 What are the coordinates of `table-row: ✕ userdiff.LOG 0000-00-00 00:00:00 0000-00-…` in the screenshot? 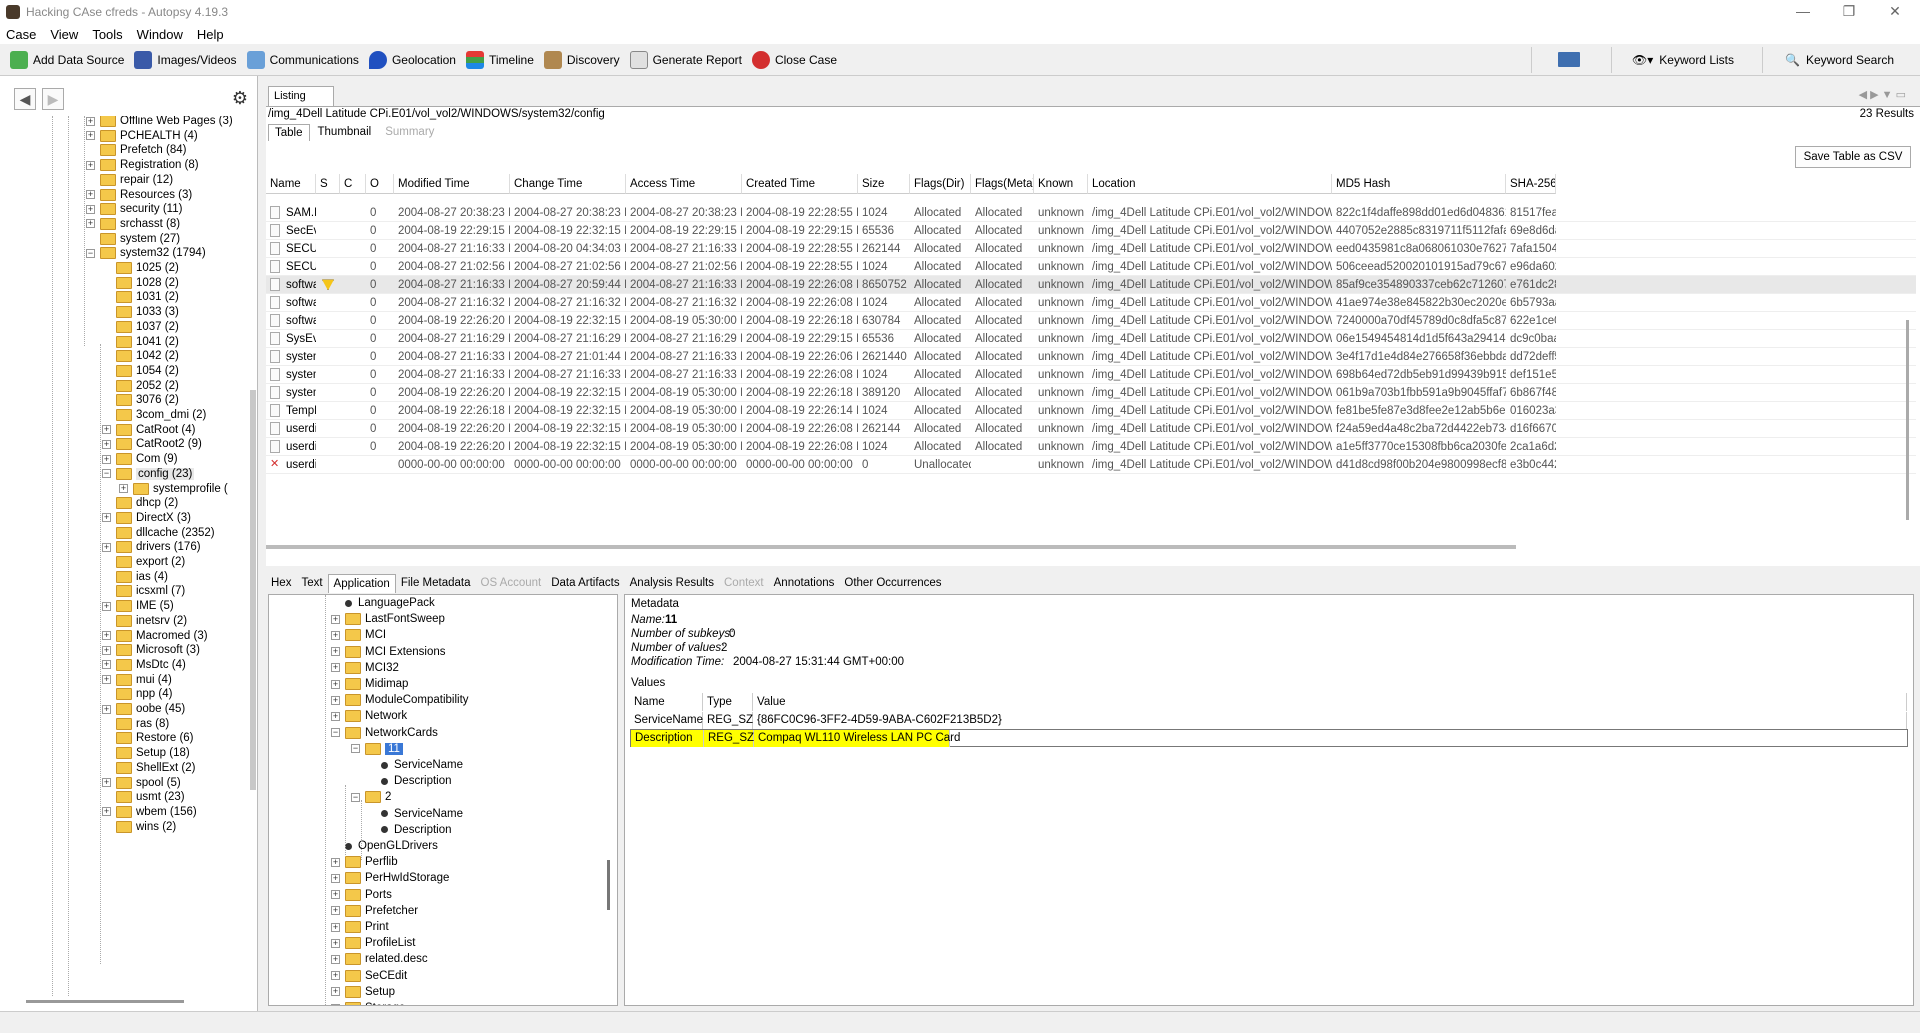 It's located at (1091, 465).